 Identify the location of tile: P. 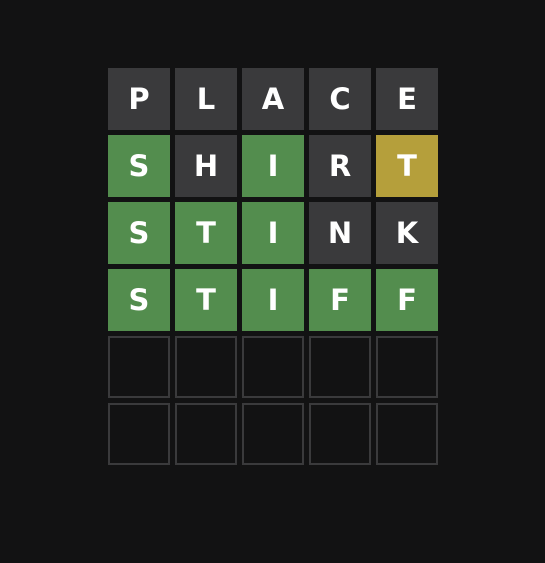
(139, 99).